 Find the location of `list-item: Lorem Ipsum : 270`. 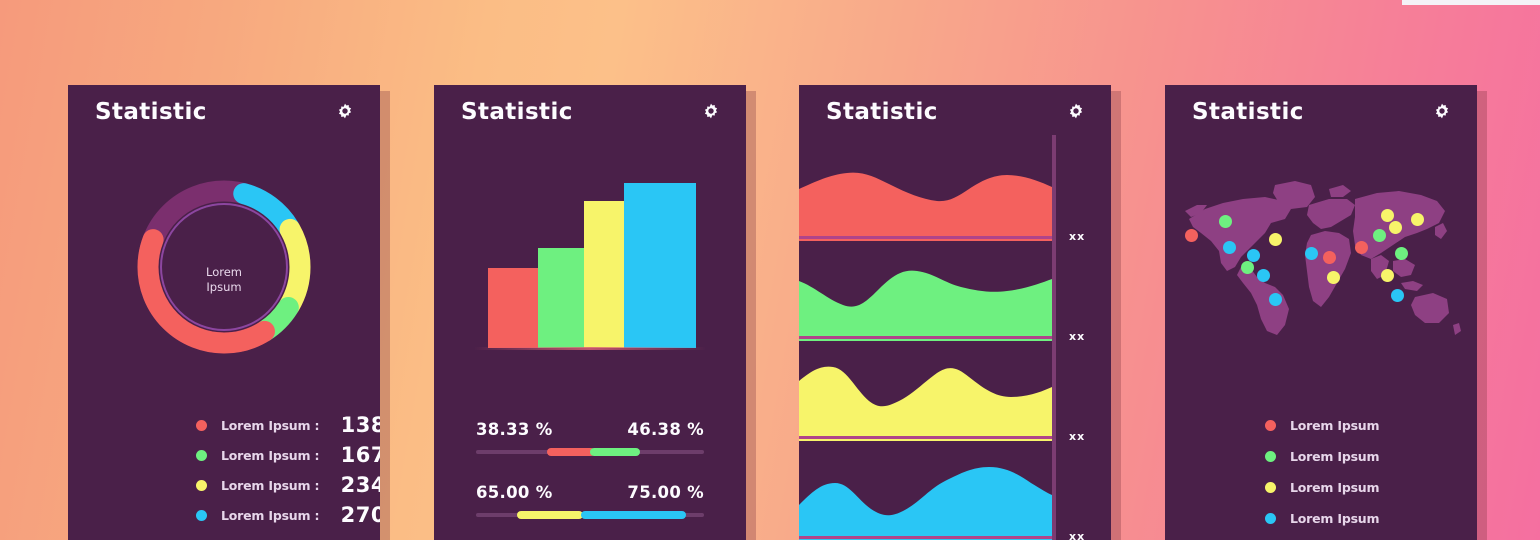

list-item: Lorem Ipsum : 270 is located at coordinates (288, 515).